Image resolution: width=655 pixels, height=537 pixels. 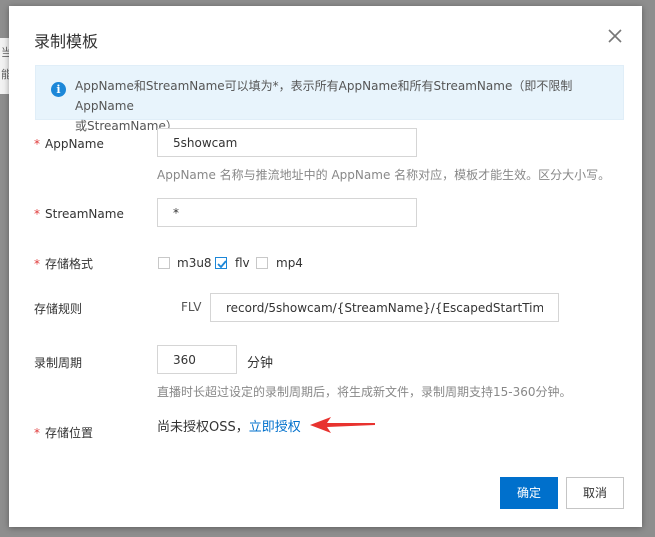 I want to click on rule-input, so click(x=384, y=307).